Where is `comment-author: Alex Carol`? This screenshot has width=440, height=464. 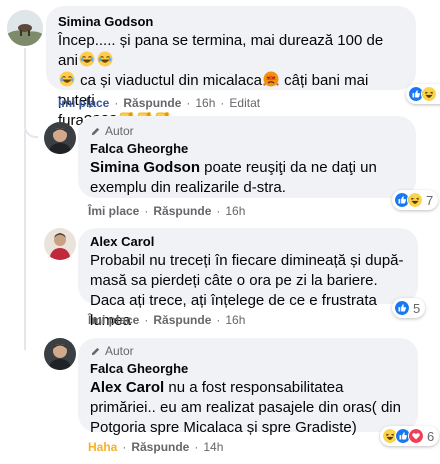
comment-author: Alex Carol is located at coordinates (248, 241).